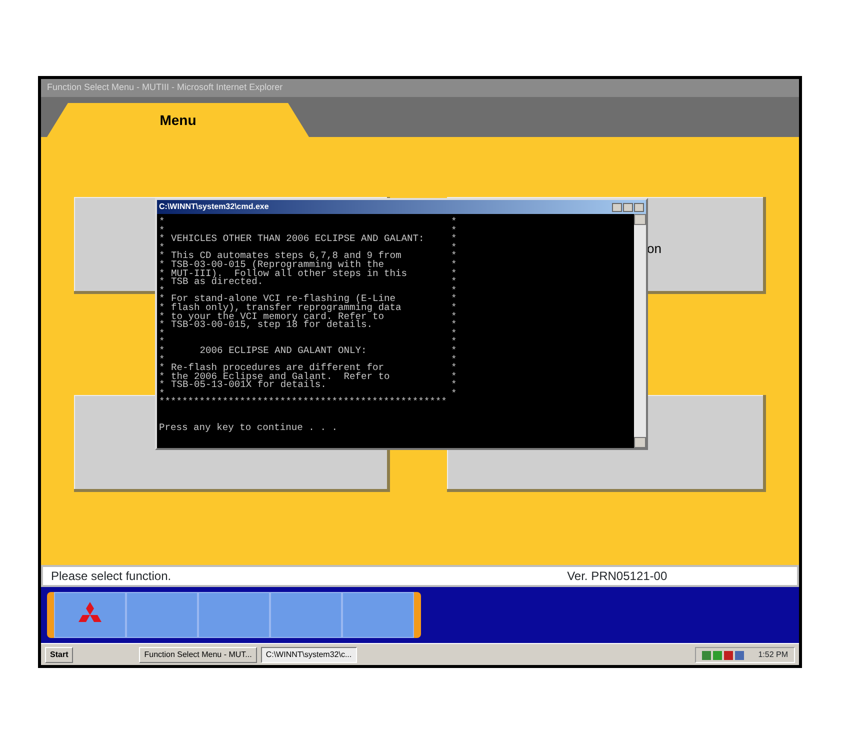 This screenshot has height=745, width=841. Describe the element at coordinates (286, 308) in the screenshot. I see `console-text: flash only), transfer reprogramming data` at that location.